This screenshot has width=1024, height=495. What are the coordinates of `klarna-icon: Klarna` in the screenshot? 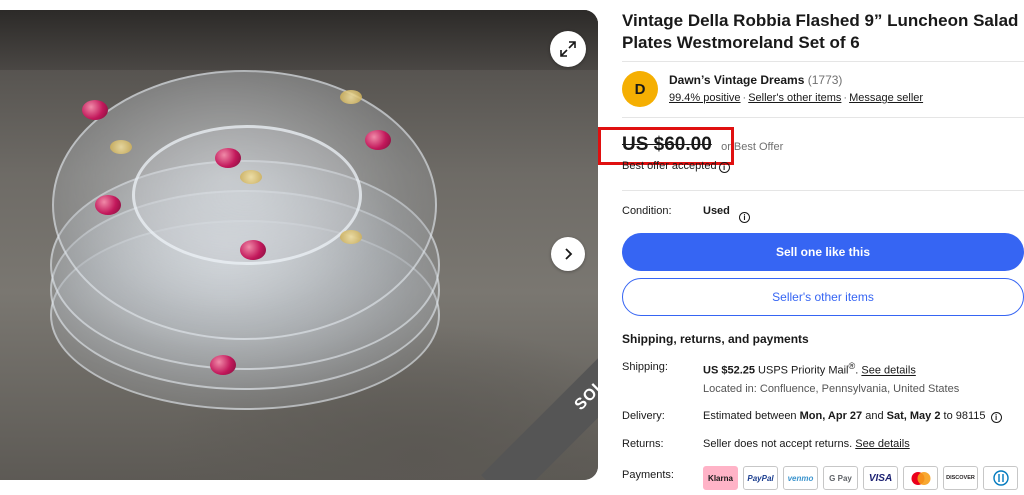 It's located at (720, 478).